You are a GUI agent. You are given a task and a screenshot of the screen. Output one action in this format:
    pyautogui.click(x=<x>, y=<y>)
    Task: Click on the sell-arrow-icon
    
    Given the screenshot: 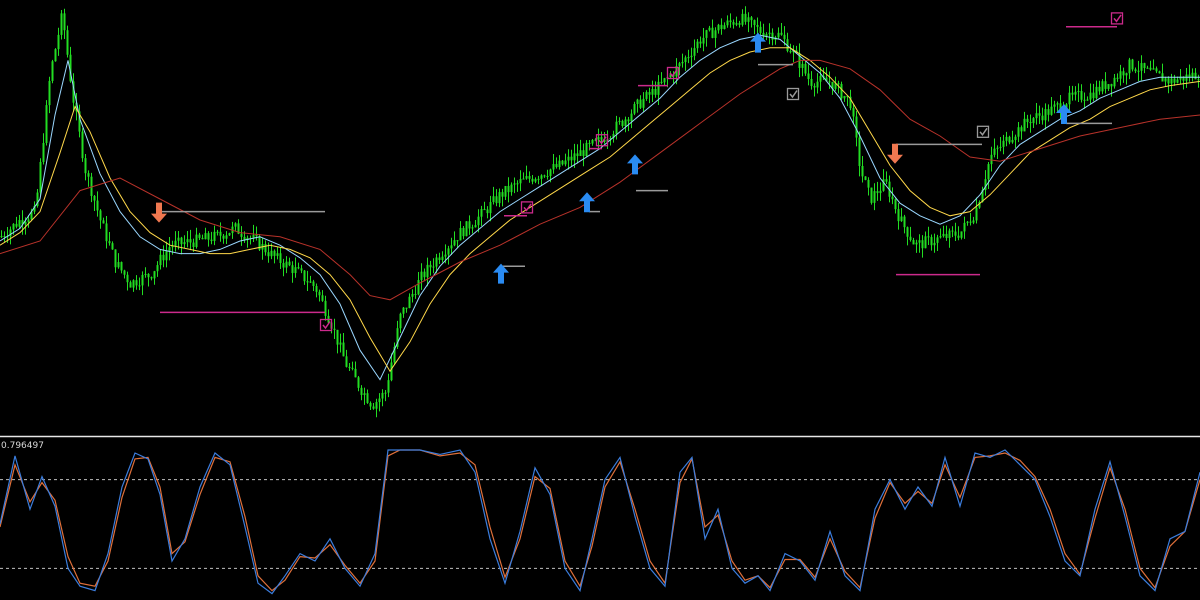 What is the action you would take?
    pyautogui.click(x=895, y=153)
    